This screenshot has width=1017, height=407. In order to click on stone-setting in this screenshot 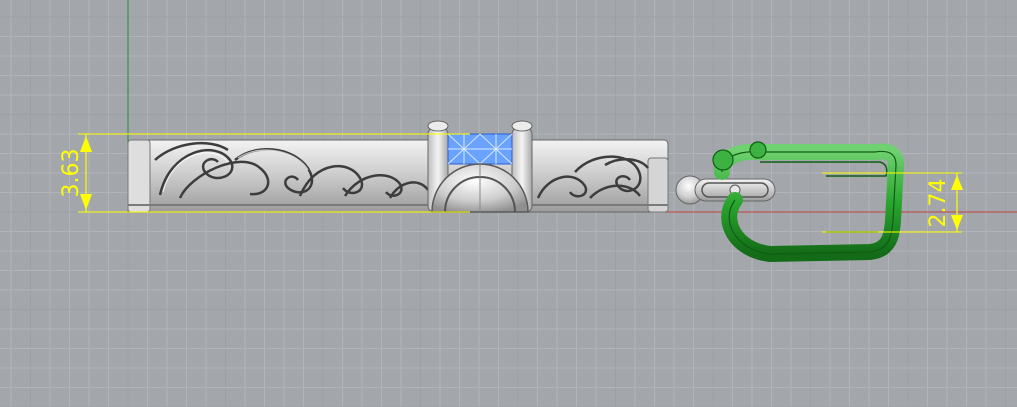, I will do `click(480, 166)`.